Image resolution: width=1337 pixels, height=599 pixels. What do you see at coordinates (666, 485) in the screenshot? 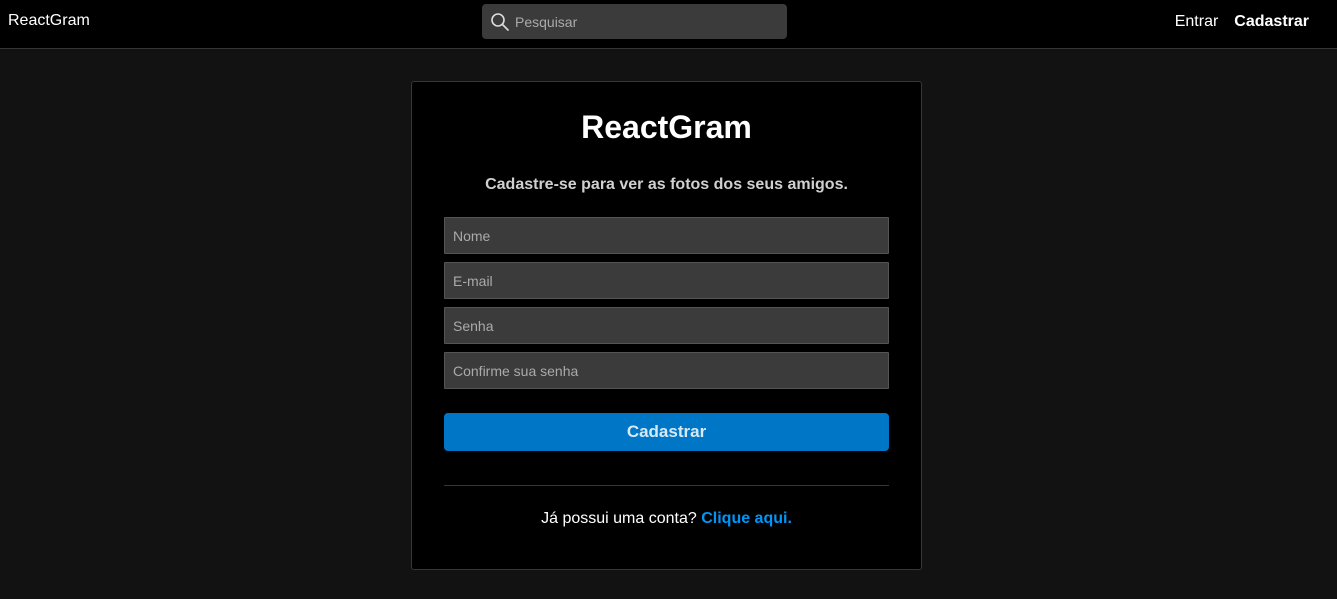
I see `divider` at bounding box center [666, 485].